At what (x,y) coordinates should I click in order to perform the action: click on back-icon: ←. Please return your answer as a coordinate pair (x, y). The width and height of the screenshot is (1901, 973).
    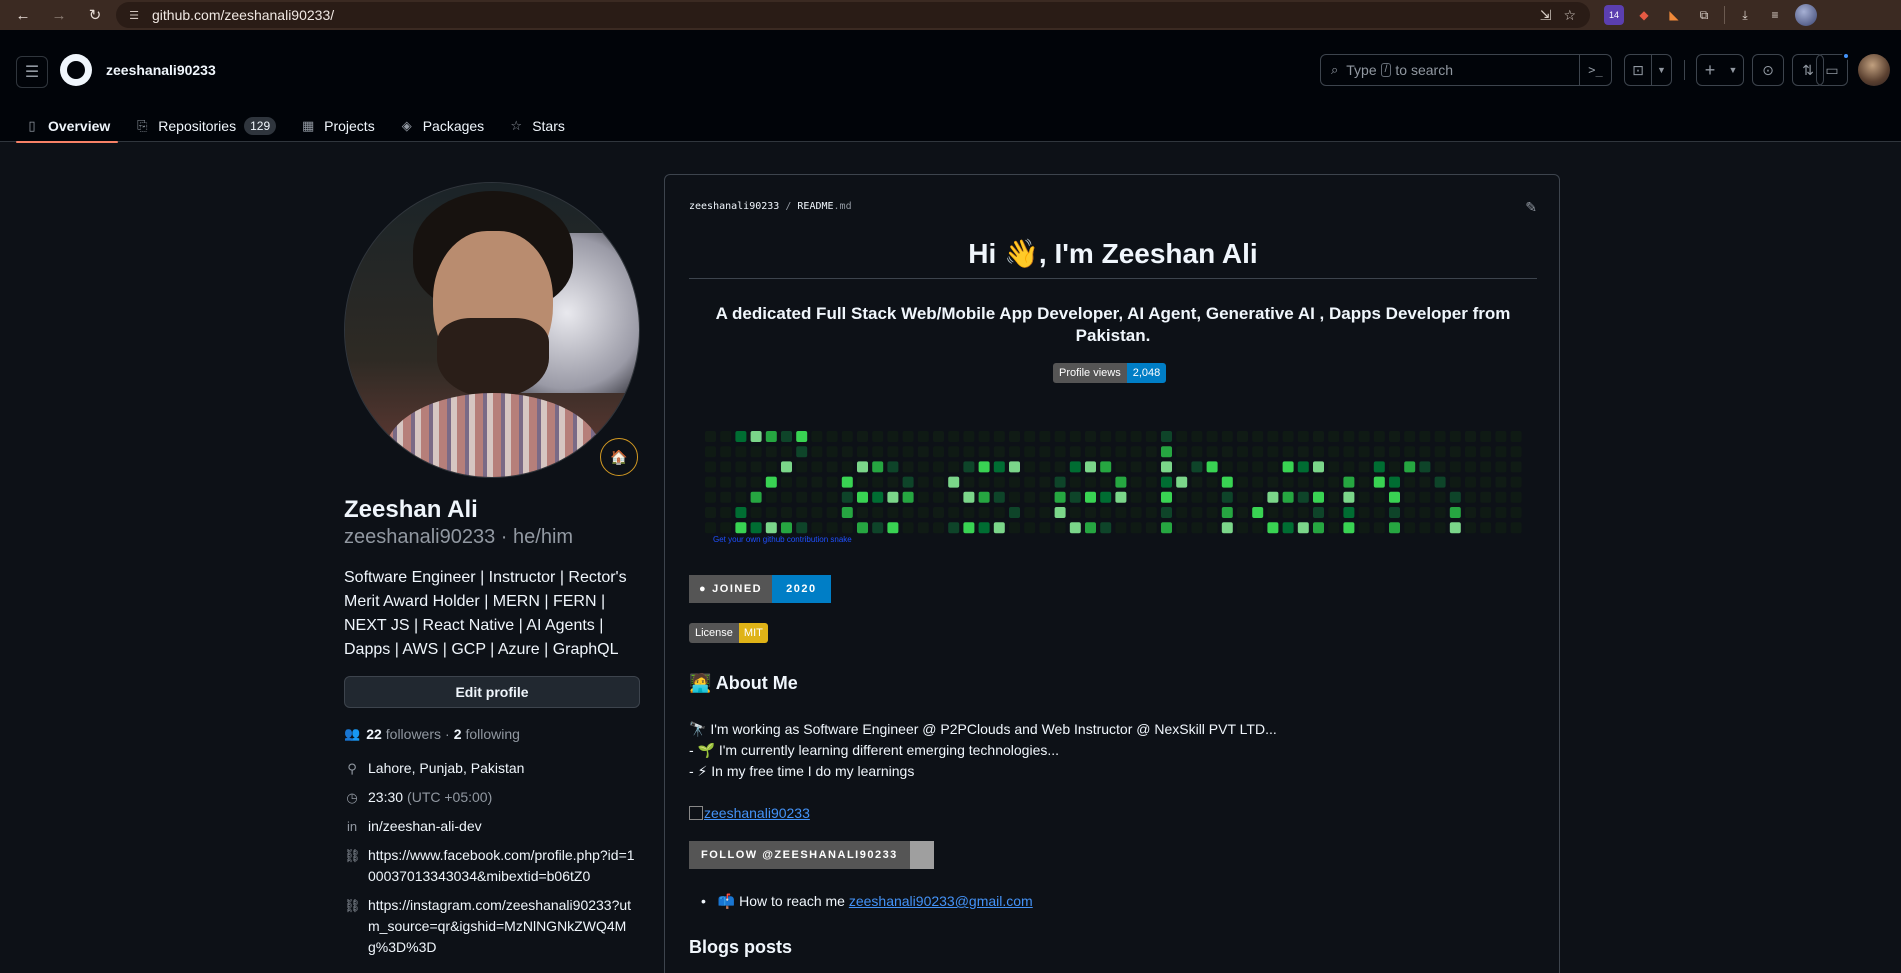
    Looking at the image, I should click on (23, 15).